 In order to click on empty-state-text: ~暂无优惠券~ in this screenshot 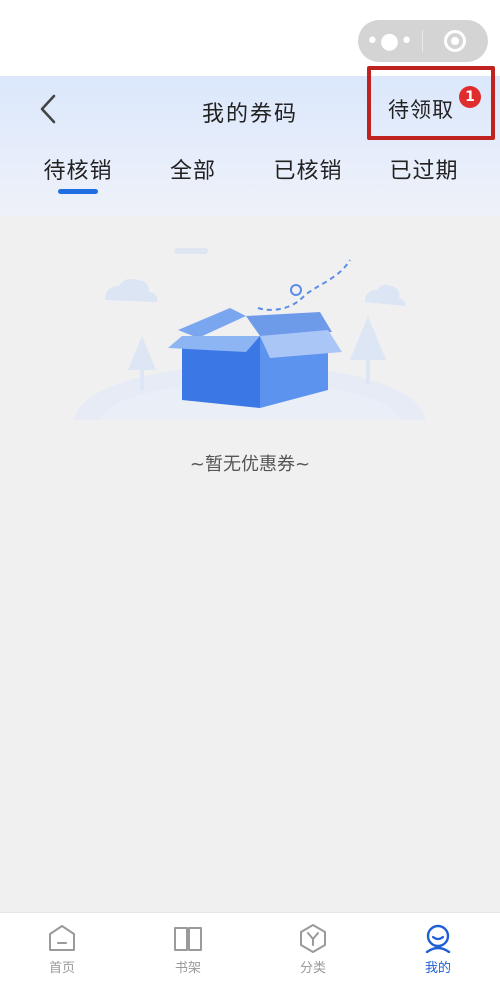, I will do `click(250, 464)`.